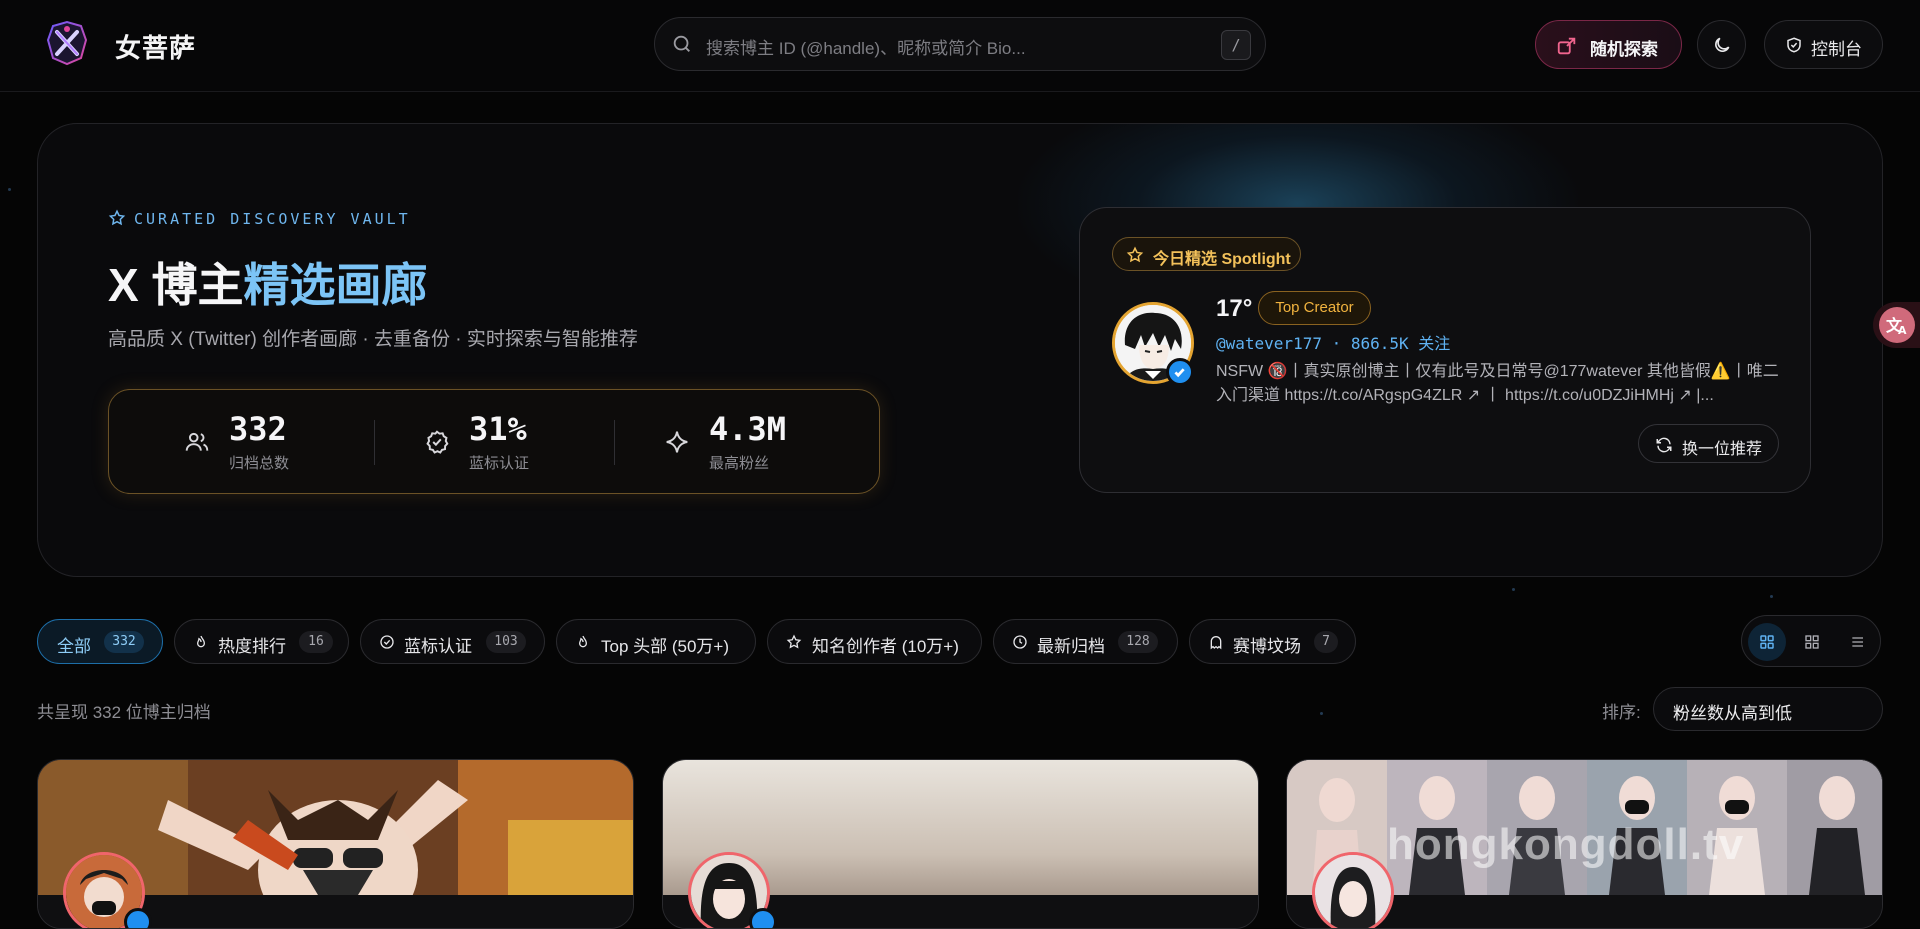 The width and height of the screenshot is (1920, 929). Describe the element at coordinates (739, 463) in the screenshot. I see `stat-max-followers-label: 最高粉丝` at that location.